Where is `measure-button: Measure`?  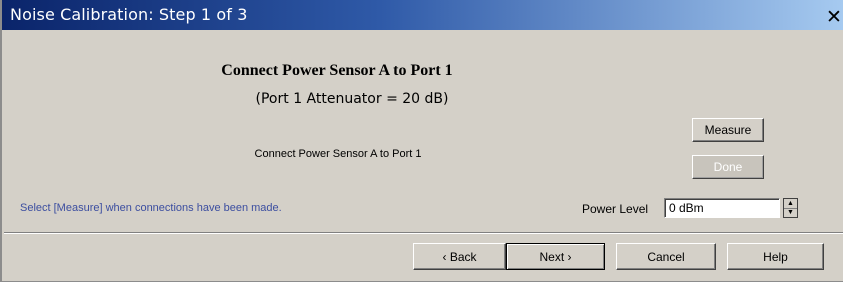
measure-button: Measure is located at coordinates (728, 130).